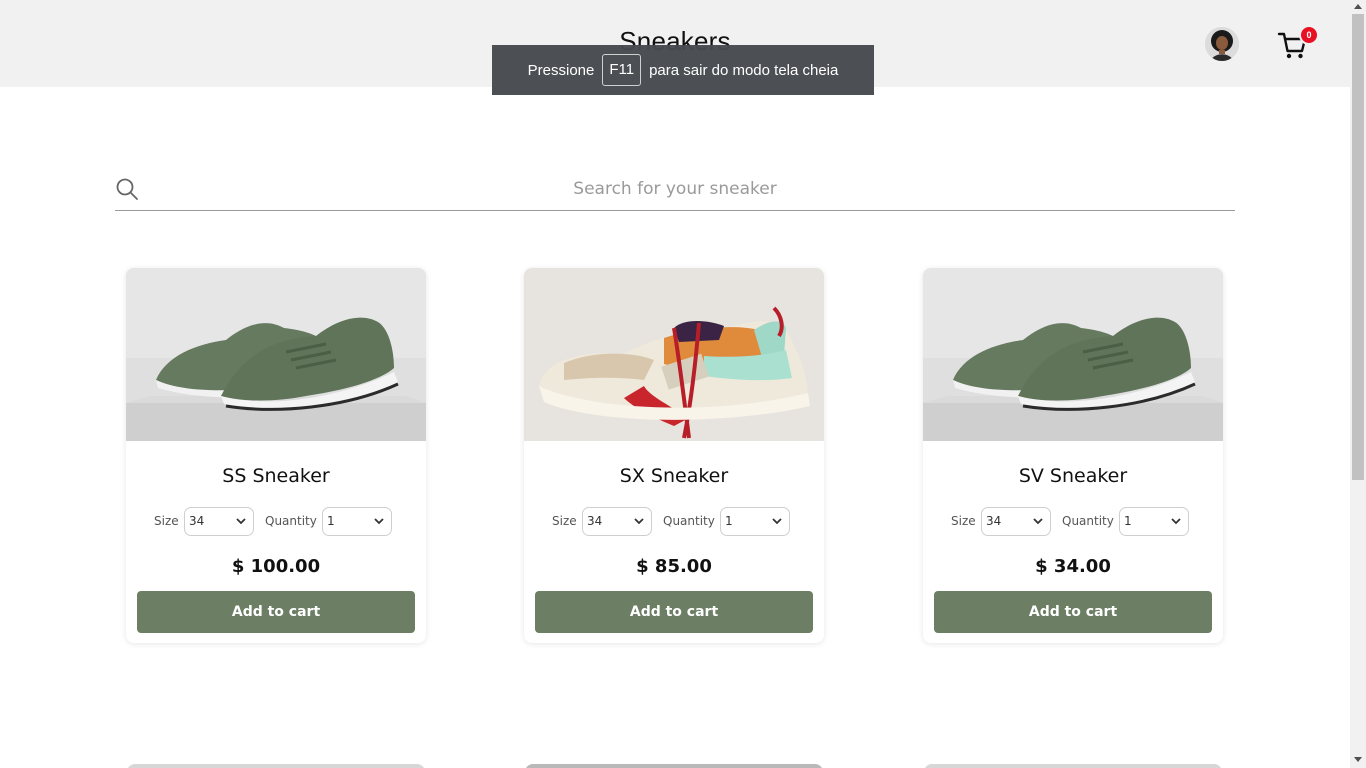 Image resolution: width=1366 pixels, height=768 pixels. Describe the element at coordinates (276, 476) in the screenshot. I see `product-name: SS Sneaker` at that location.